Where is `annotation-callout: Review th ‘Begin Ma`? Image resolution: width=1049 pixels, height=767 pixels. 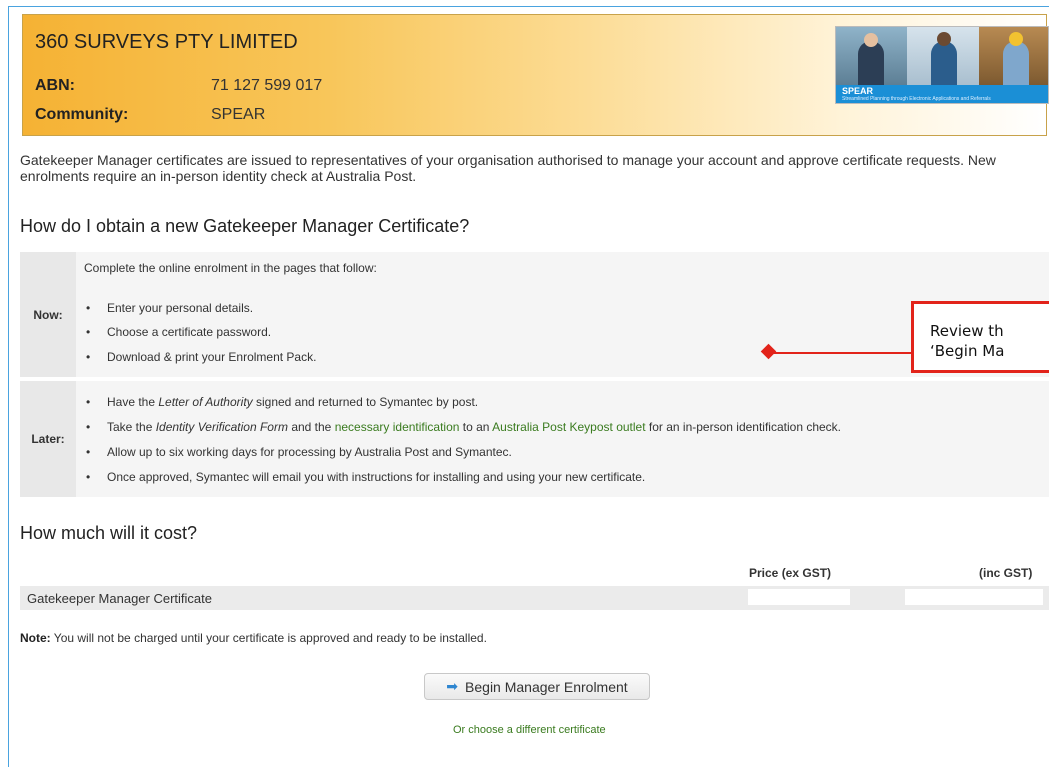
annotation-callout: Review th ‘Begin Ma is located at coordinates (980, 337).